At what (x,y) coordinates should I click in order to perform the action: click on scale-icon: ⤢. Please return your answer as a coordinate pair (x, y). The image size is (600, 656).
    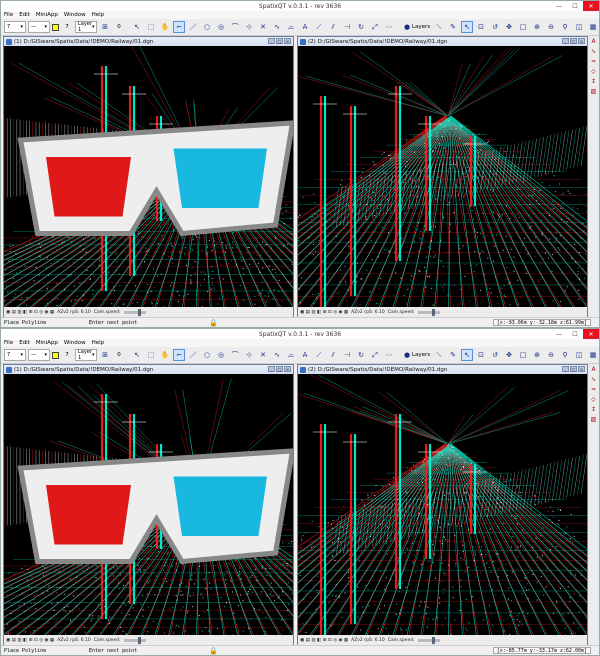
    Looking at the image, I should click on (375, 27).